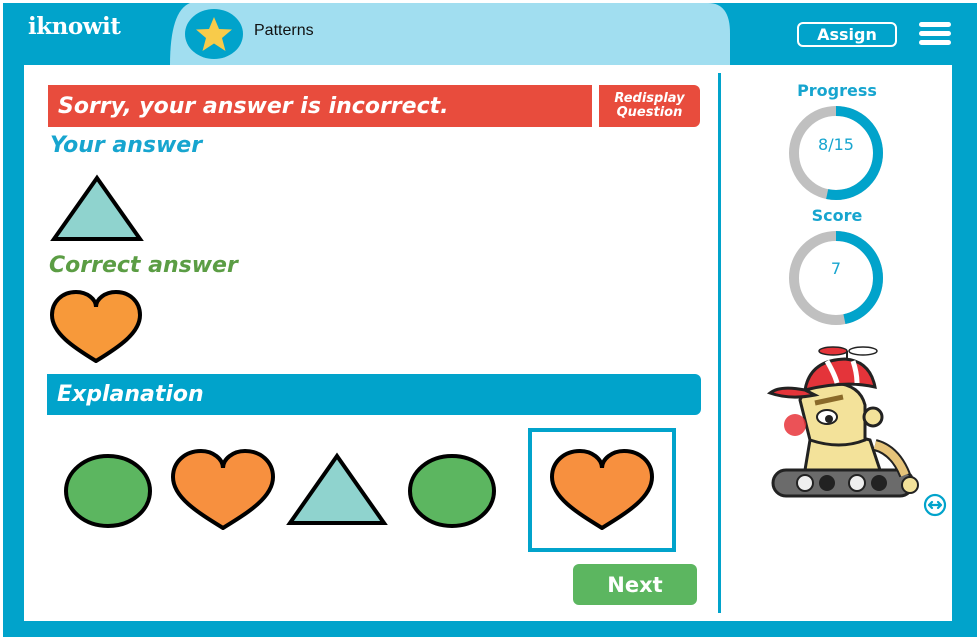  Describe the element at coordinates (320, 106) in the screenshot. I see `result-banner: Sorry, your answer is incorrect.` at that location.